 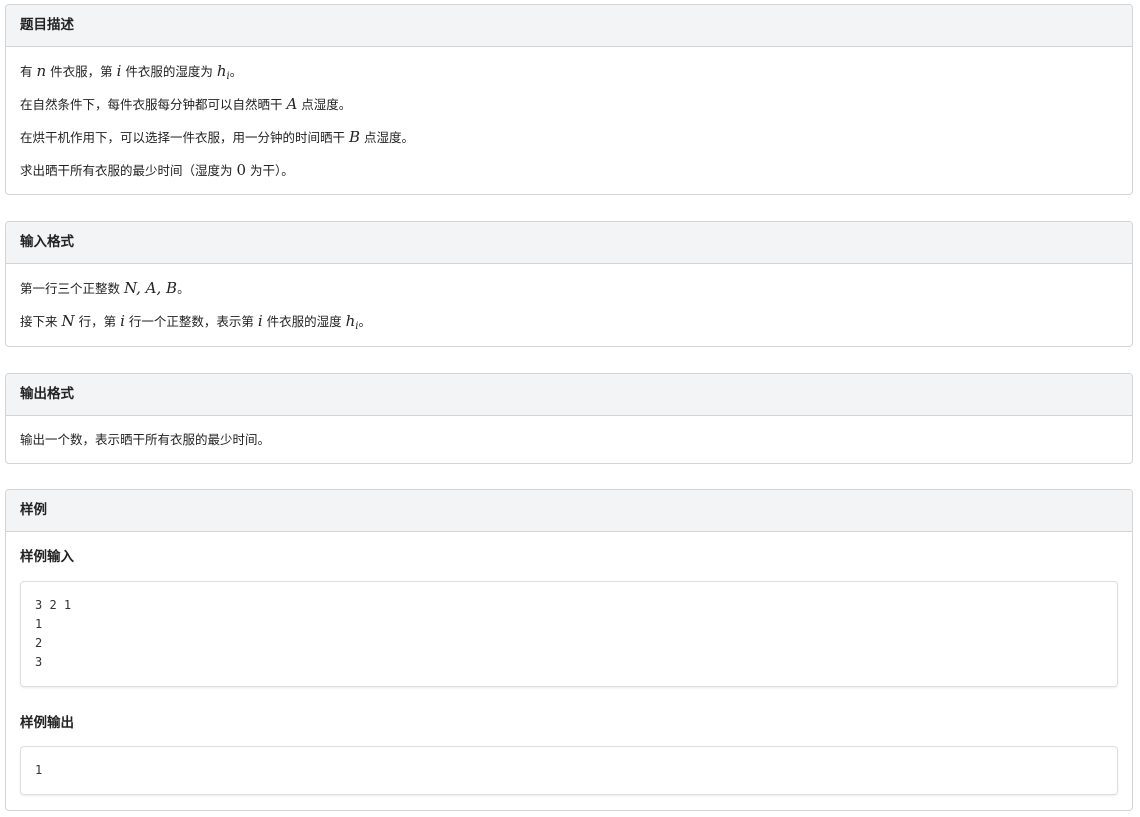 I want to click on output-format-body: 输出一个数，表示晒干所有衣服的最少时间。, so click(x=569, y=439).